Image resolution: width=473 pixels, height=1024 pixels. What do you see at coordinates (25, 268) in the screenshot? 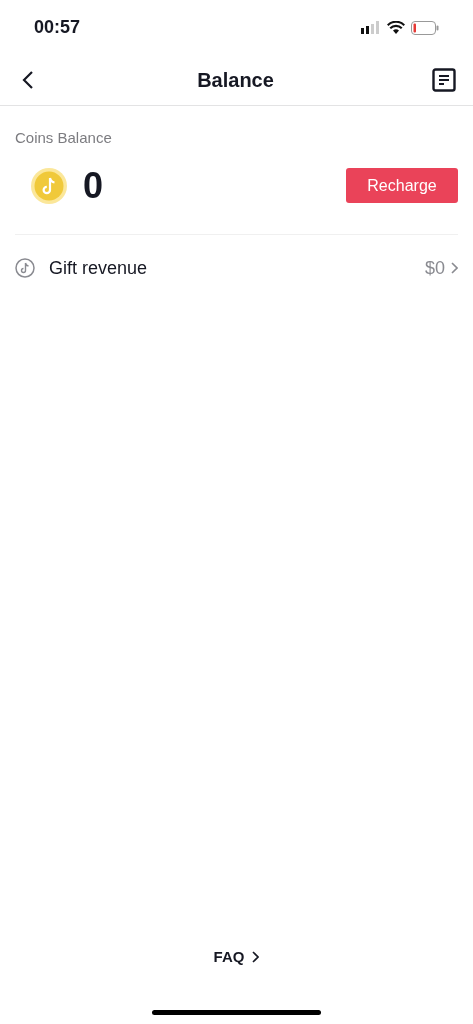
I see `music-note-icon` at bounding box center [25, 268].